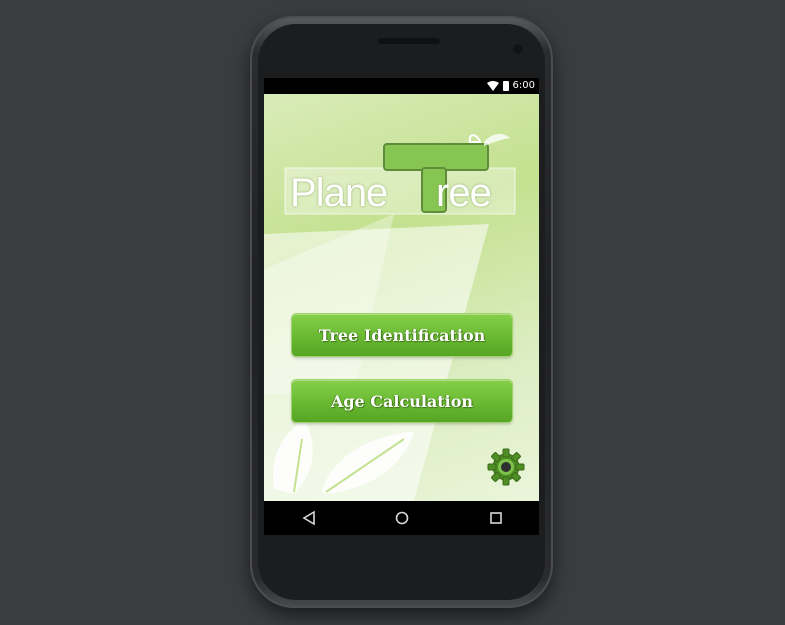  What do you see at coordinates (506, 467) in the screenshot?
I see `gear-icon` at bounding box center [506, 467].